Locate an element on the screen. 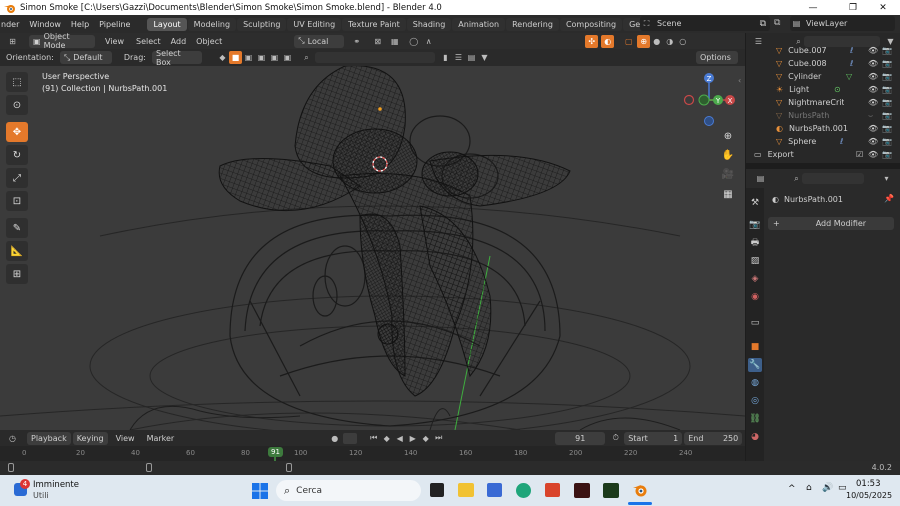  tab-compositing: Compositing is located at coordinates (591, 24).